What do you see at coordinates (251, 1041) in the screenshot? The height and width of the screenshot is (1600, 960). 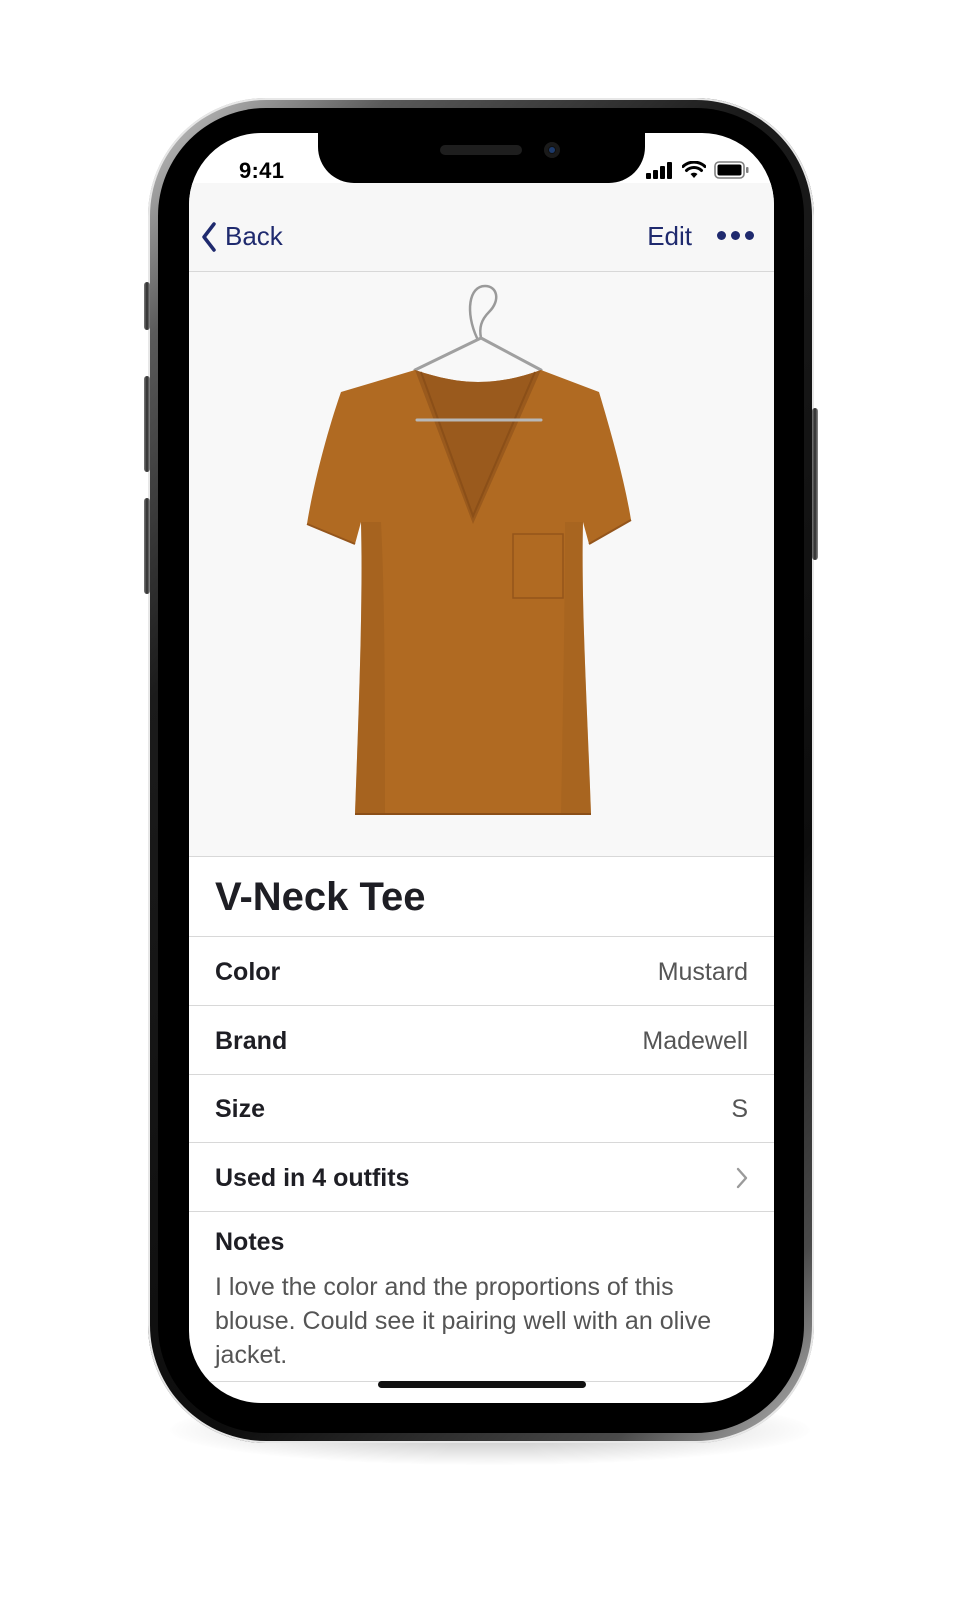 I see `detail-label: Brand` at bounding box center [251, 1041].